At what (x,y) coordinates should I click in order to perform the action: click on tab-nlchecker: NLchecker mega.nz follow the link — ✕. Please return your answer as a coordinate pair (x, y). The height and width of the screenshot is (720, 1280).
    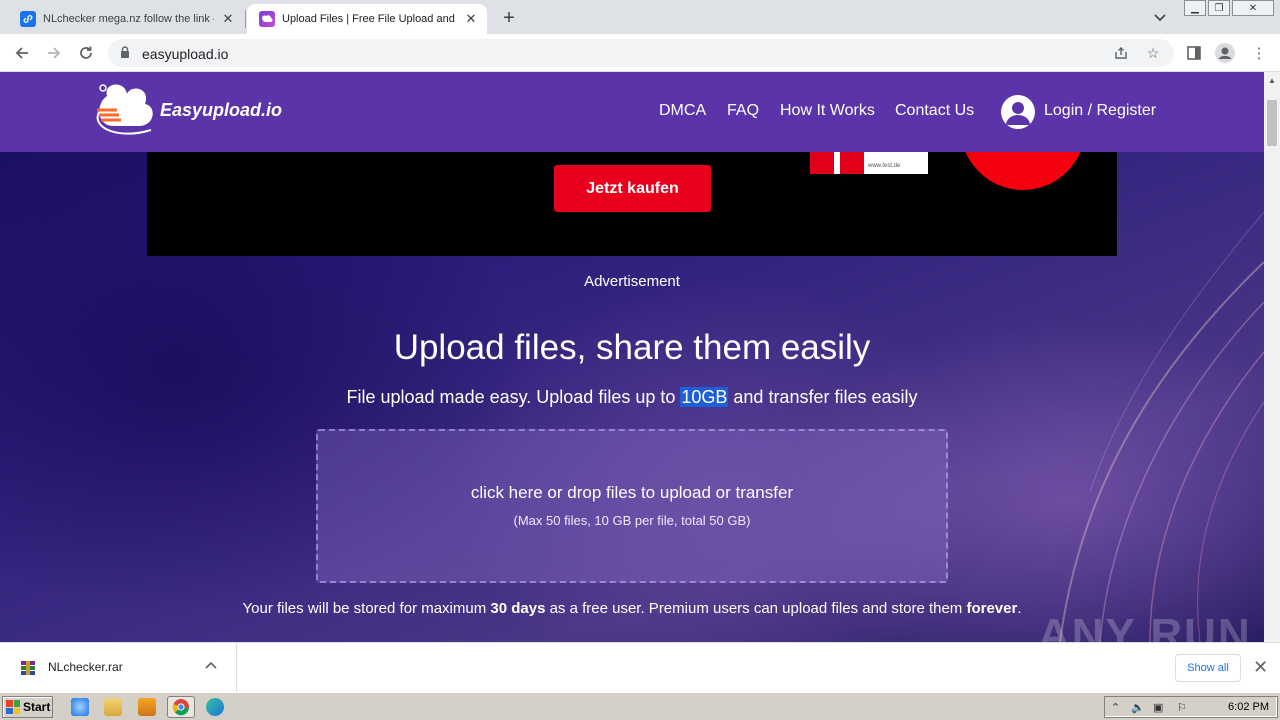
    Looking at the image, I should click on (126, 19).